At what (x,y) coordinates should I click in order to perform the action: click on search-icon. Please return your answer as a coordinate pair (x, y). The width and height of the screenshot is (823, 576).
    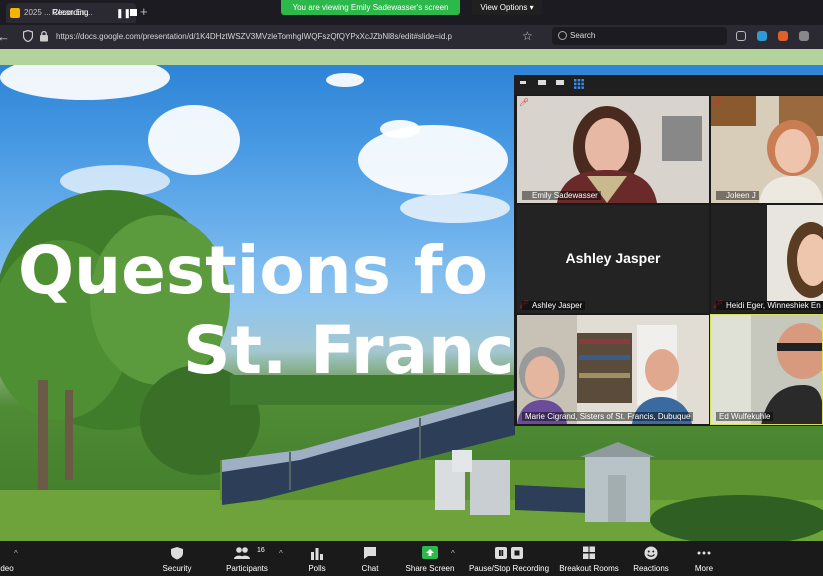
    Looking at the image, I should click on (562, 35).